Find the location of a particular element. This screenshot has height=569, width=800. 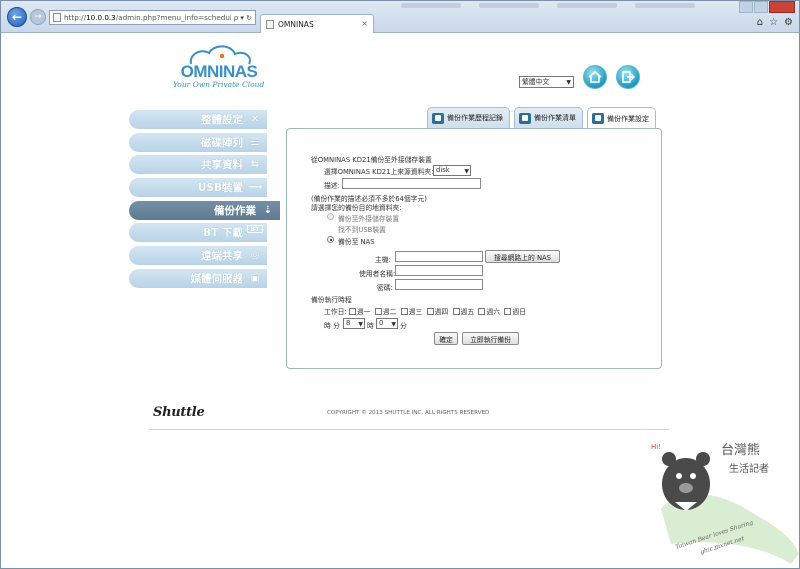

sidebar-item-usb: USB裝置 ⟶ is located at coordinates (198, 188).